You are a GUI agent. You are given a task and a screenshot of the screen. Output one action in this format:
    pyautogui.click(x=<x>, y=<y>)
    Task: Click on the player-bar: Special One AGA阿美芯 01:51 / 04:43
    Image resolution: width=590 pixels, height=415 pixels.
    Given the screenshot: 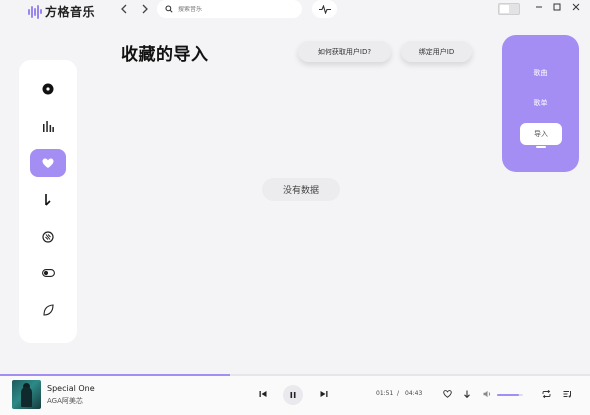 What is the action you would take?
    pyautogui.click(x=295, y=395)
    